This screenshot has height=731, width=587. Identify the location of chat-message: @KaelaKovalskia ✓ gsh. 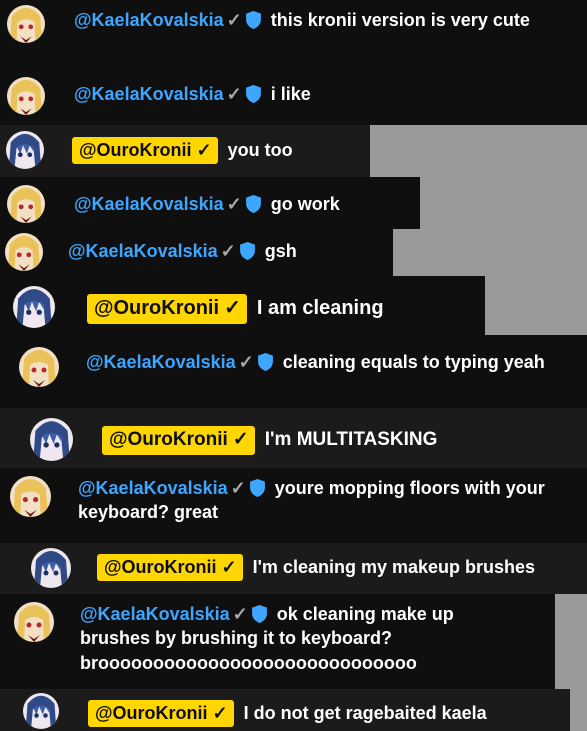
(196, 252).